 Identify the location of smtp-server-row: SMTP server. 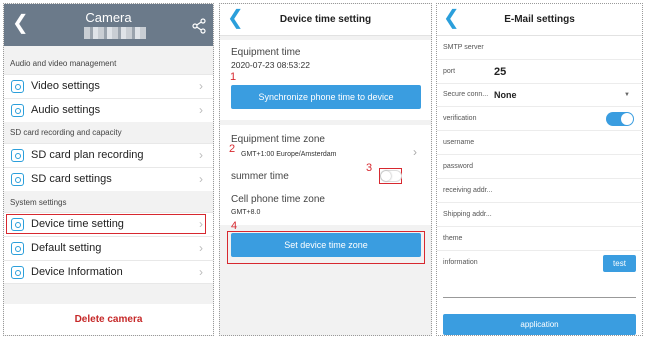
(539, 48).